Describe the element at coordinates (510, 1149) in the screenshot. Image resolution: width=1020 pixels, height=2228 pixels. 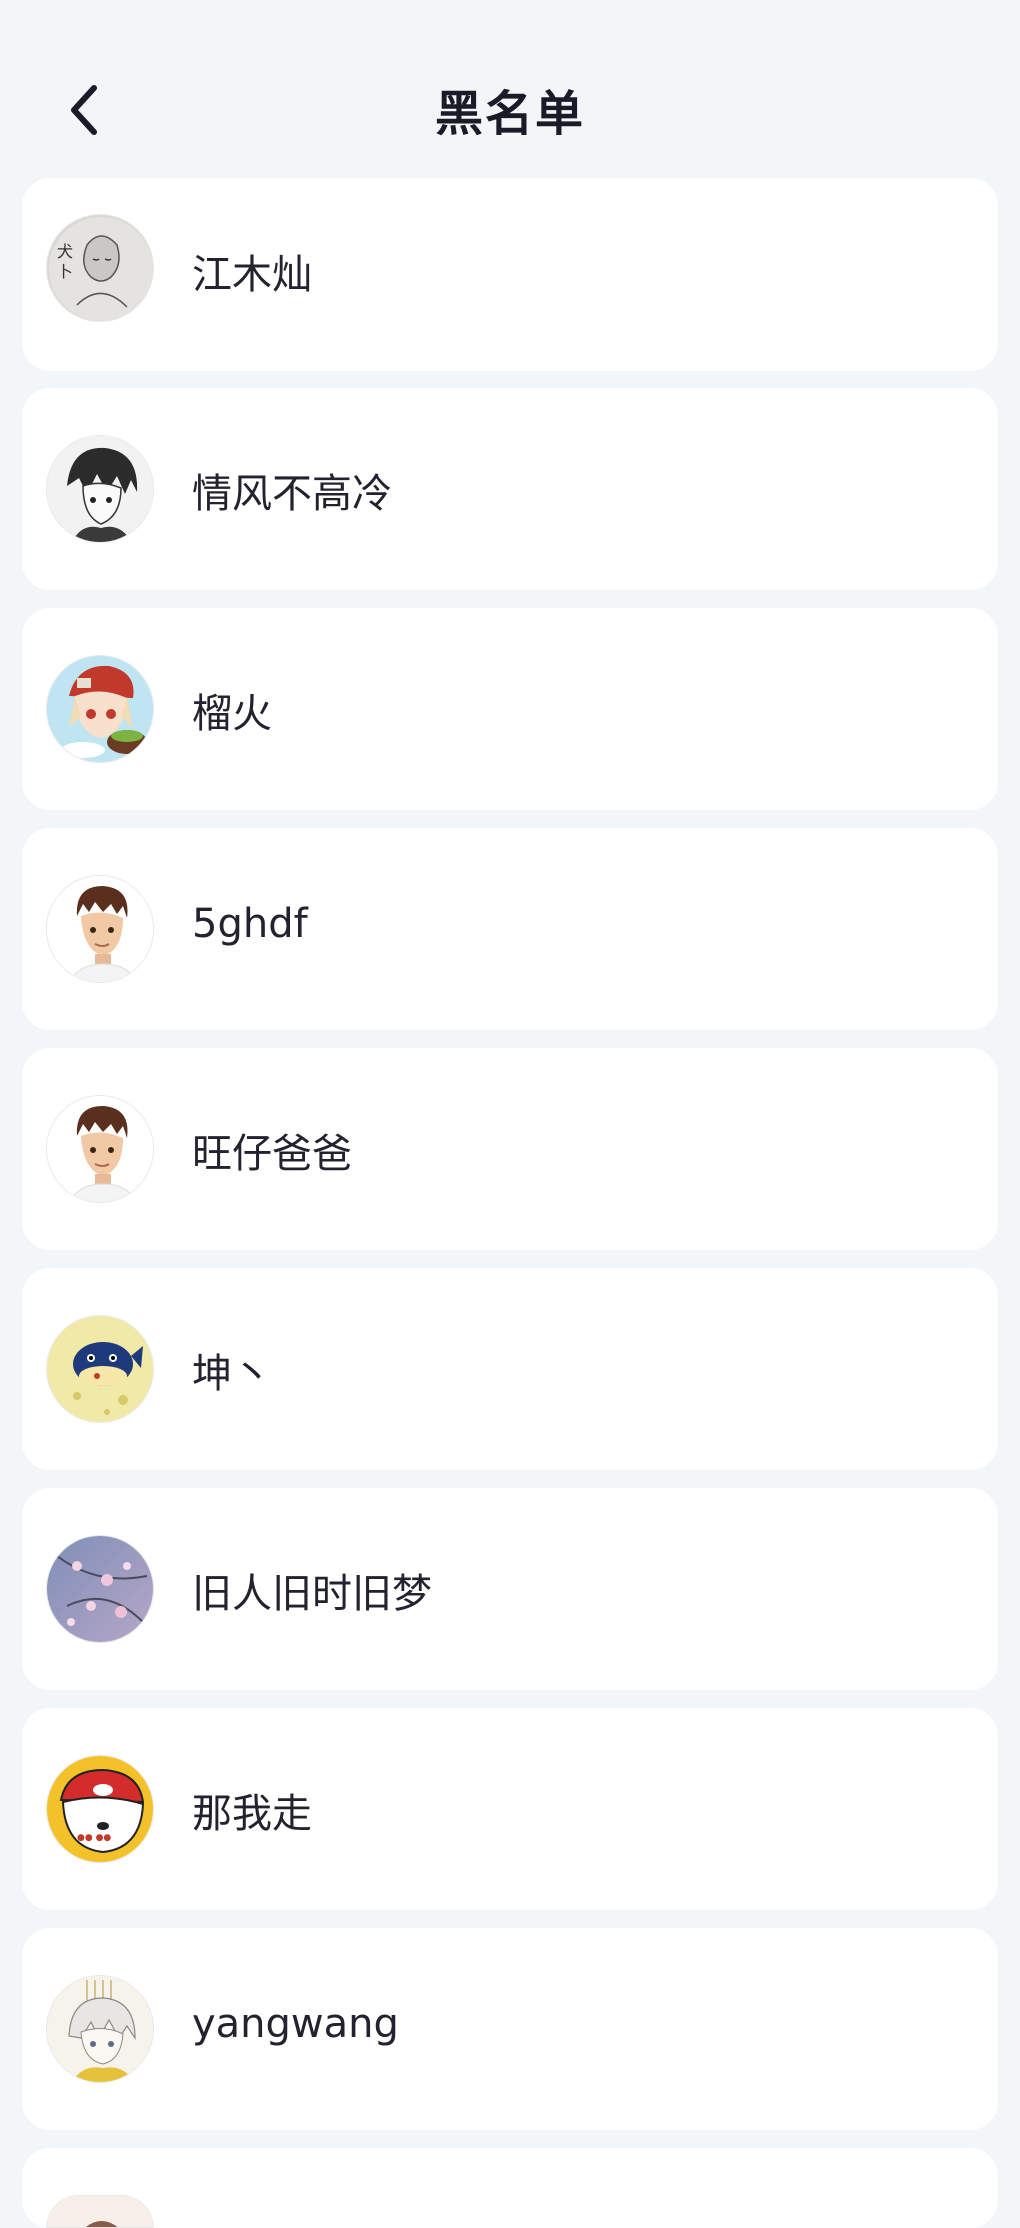
I see `list-item: 旺仔爸爸` at that location.